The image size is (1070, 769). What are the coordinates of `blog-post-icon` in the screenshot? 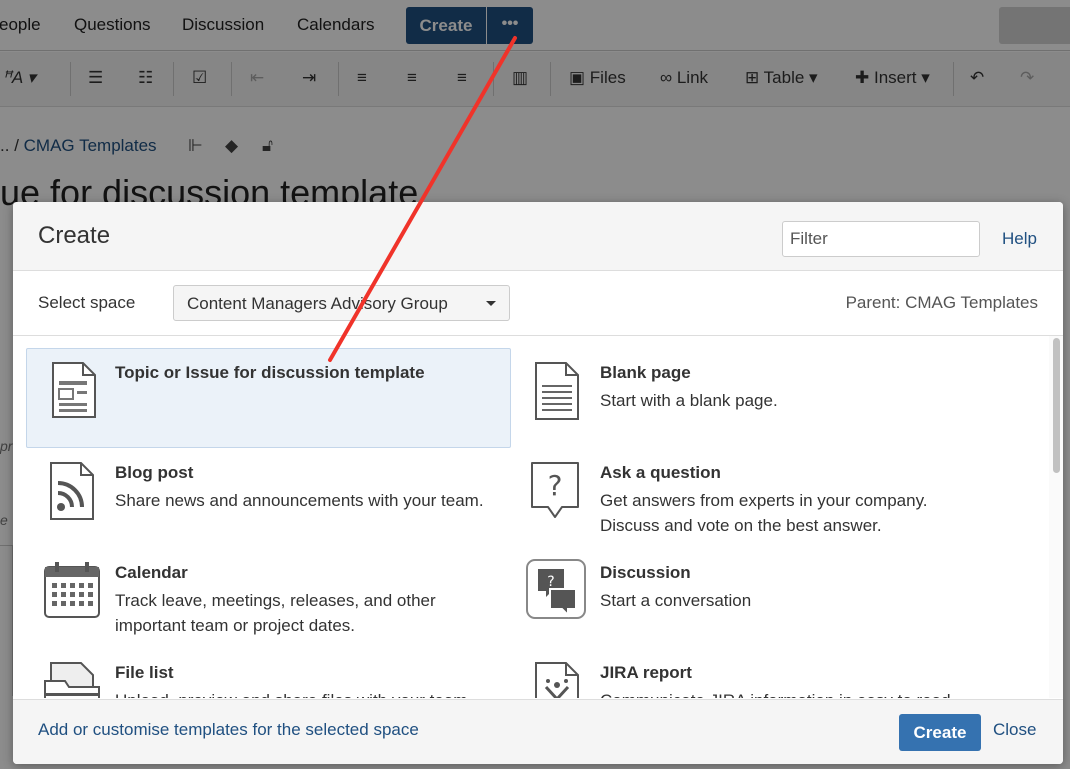 It's located at (72, 491).